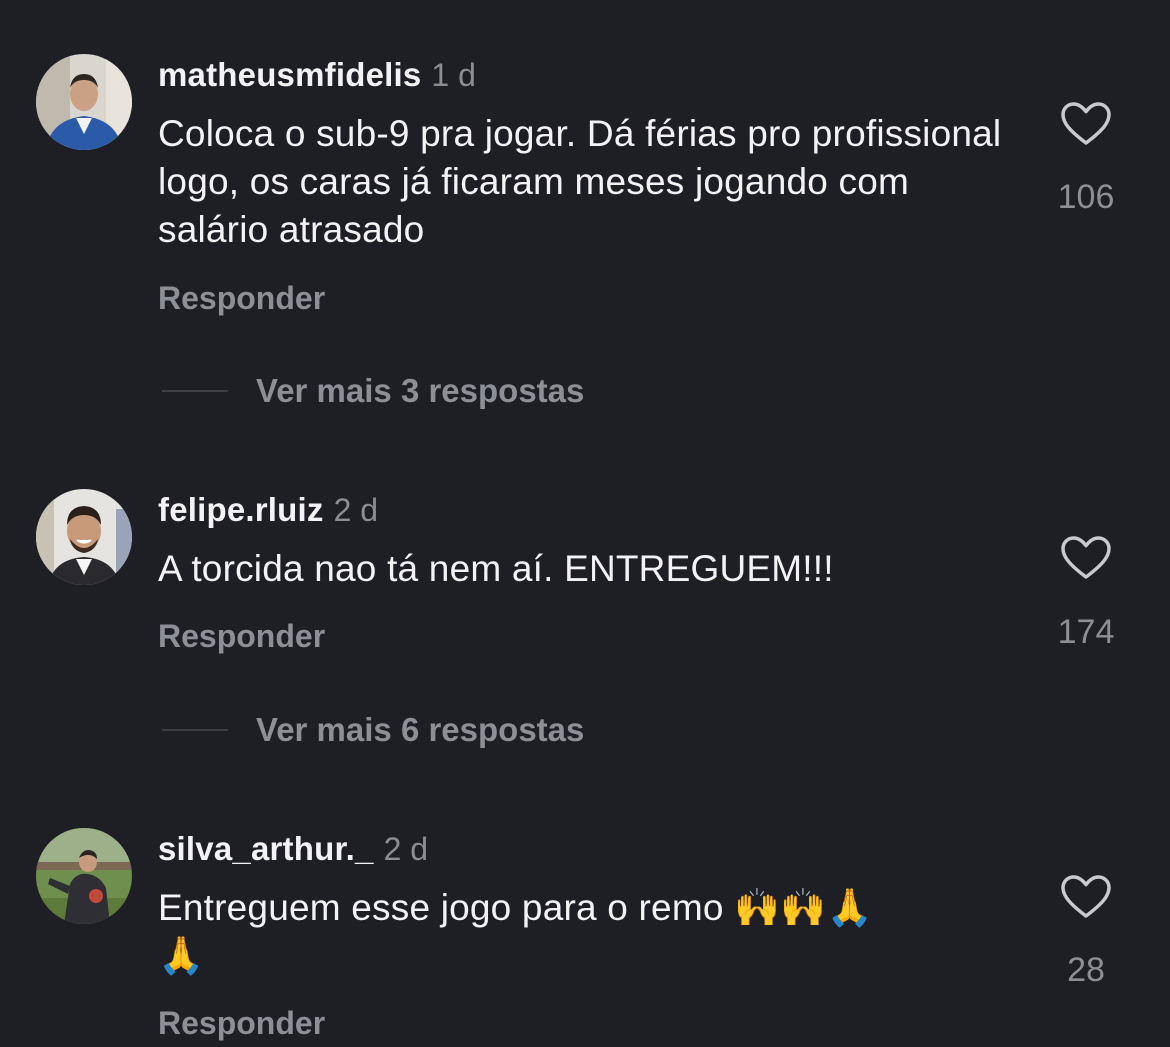  What do you see at coordinates (1086, 197) in the screenshot?
I see `like-count: 106` at bounding box center [1086, 197].